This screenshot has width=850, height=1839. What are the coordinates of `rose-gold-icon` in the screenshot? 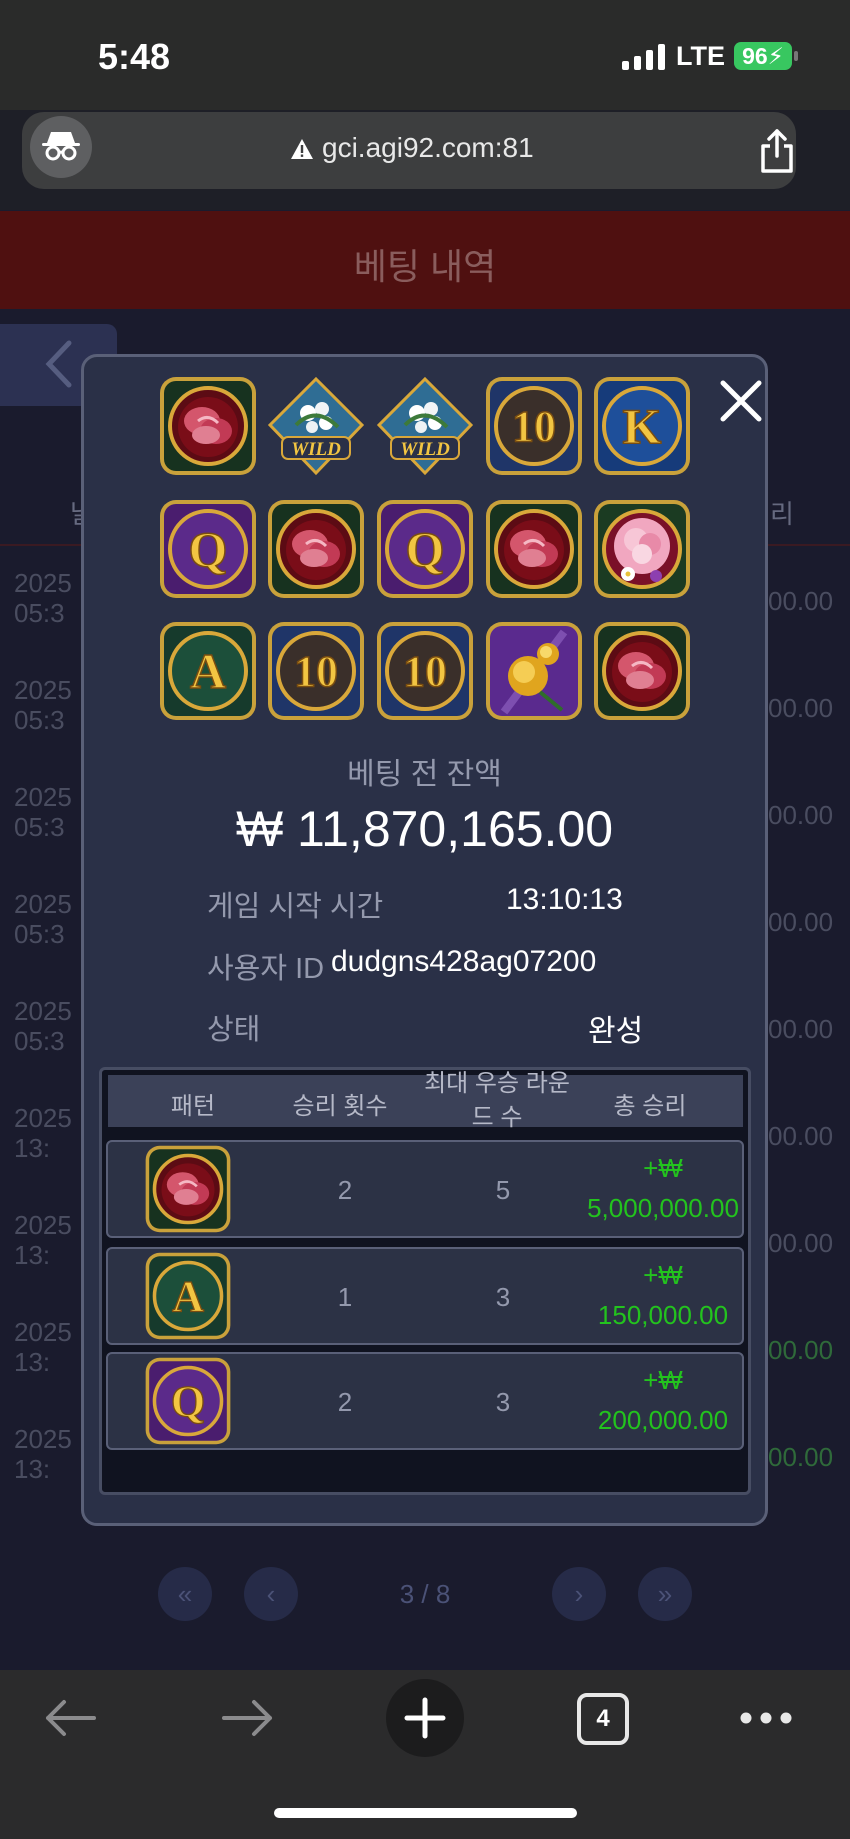 It's located at (534, 671).